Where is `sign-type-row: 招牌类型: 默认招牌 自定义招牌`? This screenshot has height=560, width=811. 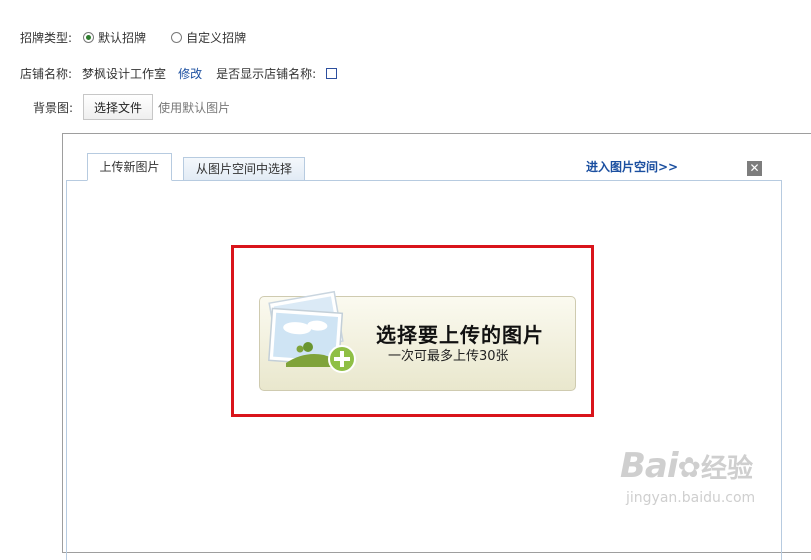 sign-type-row: 招牌类型: 默认招牌 自定义招牌 is located at coordinates (133, 37).